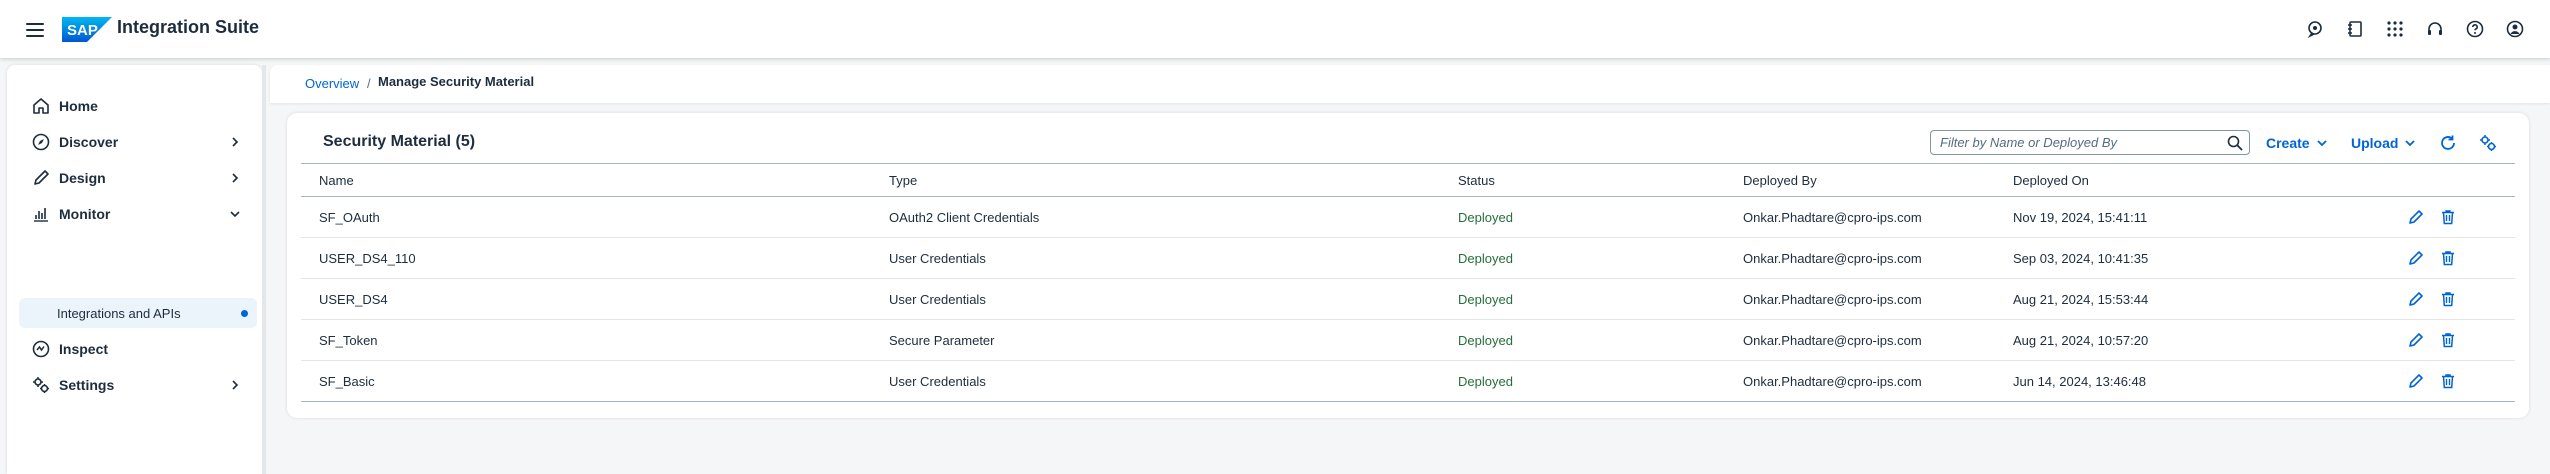 The height and width of the screenshot is (474, 2550). I want to click on column-header-deployed-by: Deployed By, so click(1780, 180).